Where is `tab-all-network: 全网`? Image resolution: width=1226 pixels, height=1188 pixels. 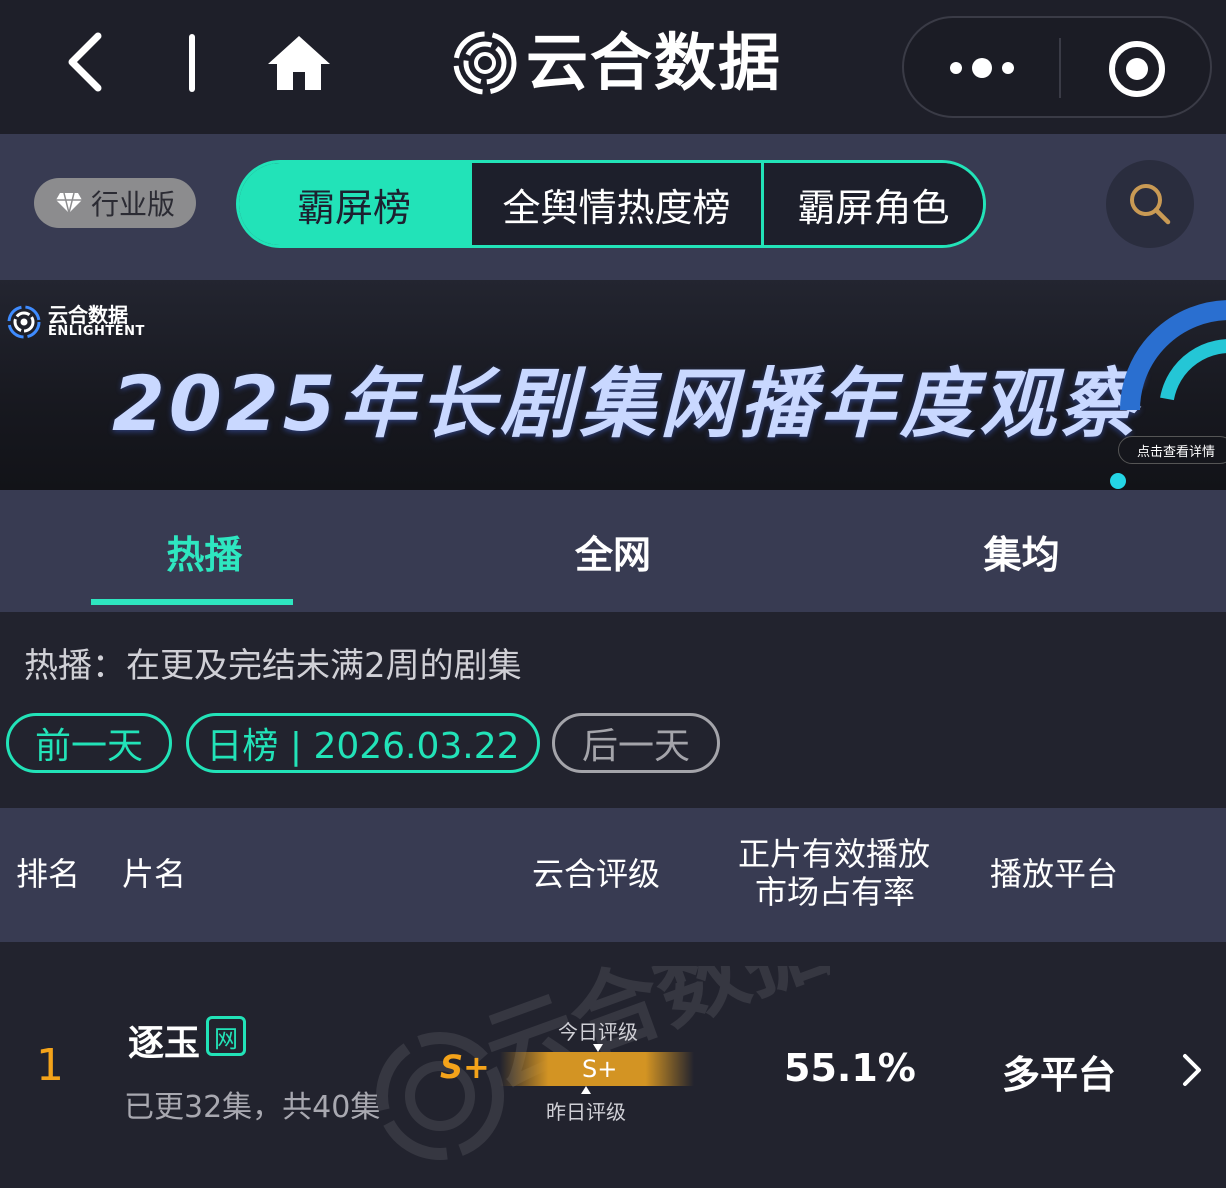 tab-all-network: 全网 is located at coordinates (613, 551).